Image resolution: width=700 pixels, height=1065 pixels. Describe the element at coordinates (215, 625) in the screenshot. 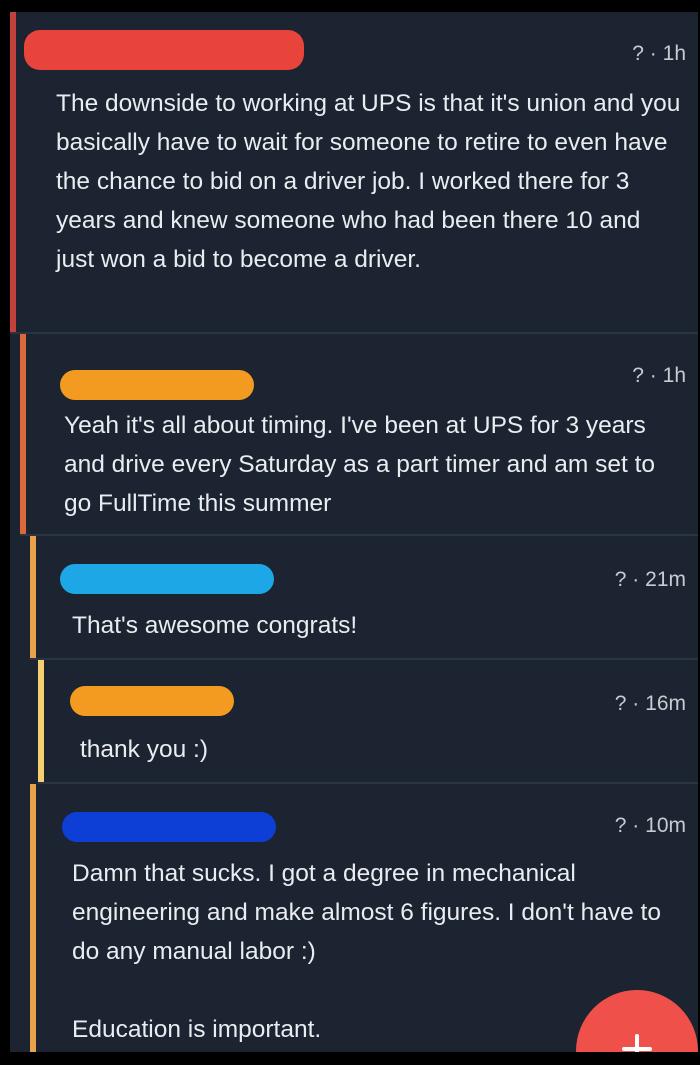

I see `comment-body: That's awesome congrats!` at that location.